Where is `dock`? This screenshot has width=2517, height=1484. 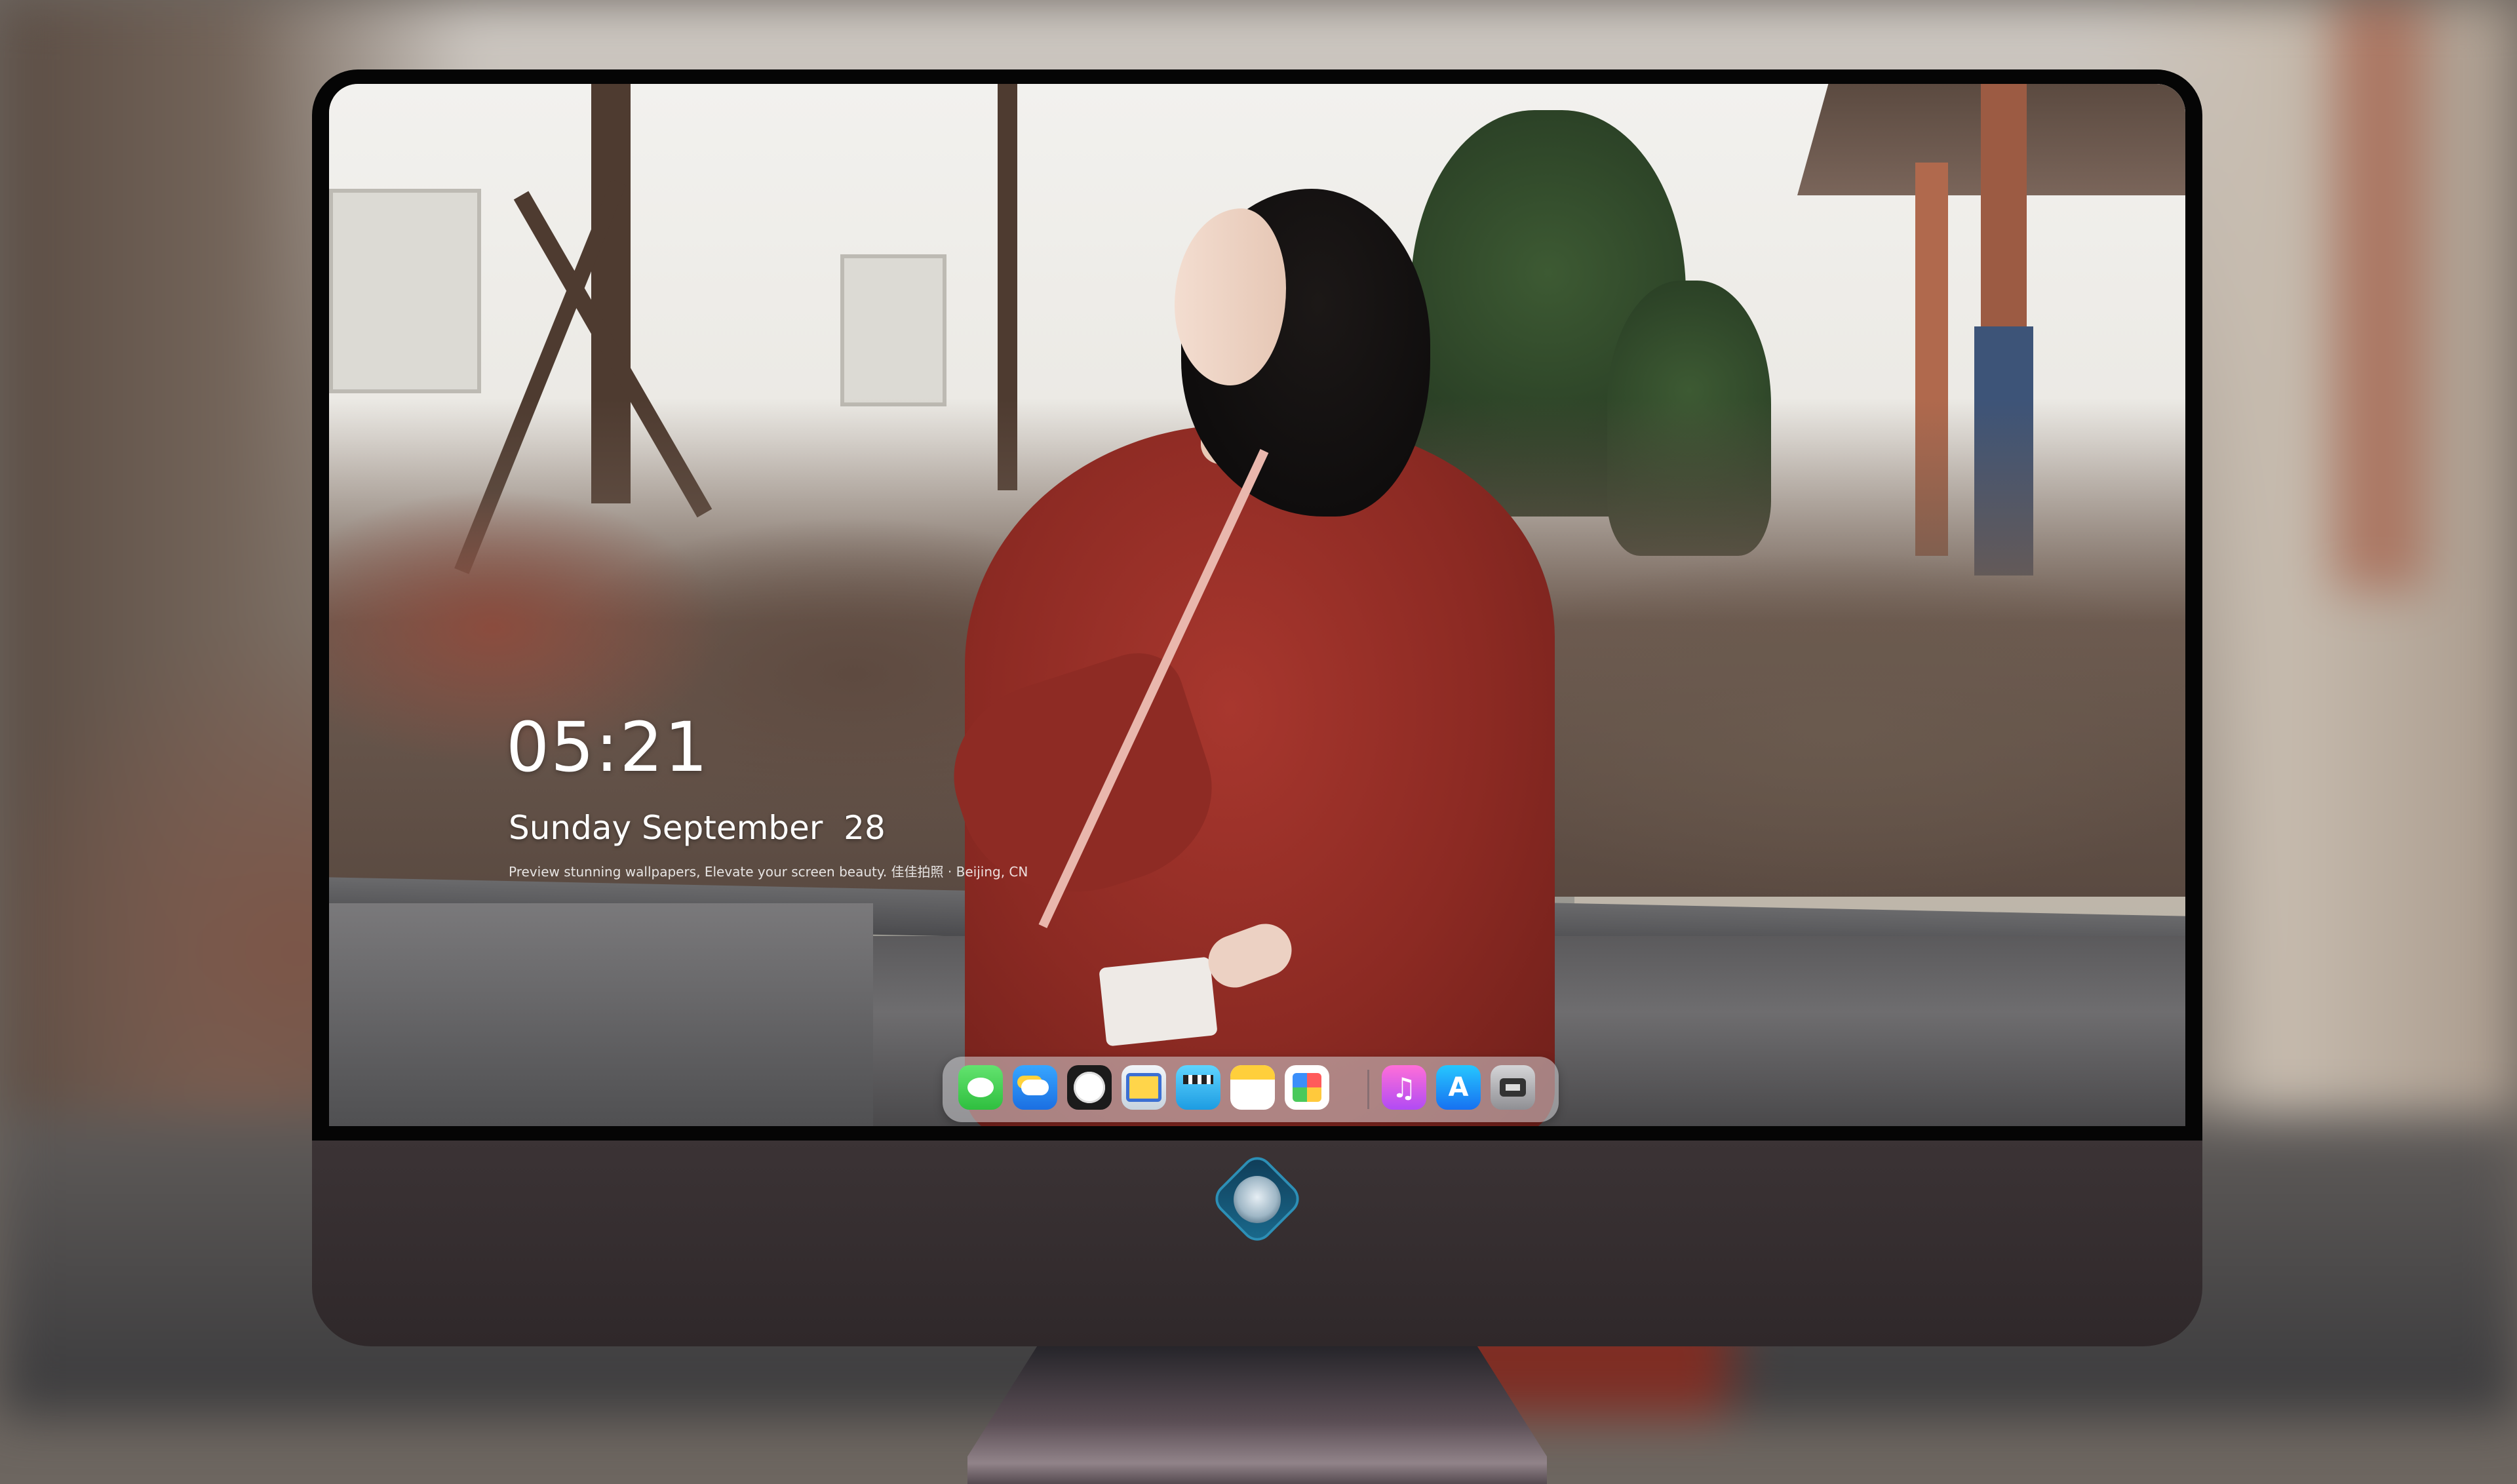 dock is located at coordinates (1251, 1089).